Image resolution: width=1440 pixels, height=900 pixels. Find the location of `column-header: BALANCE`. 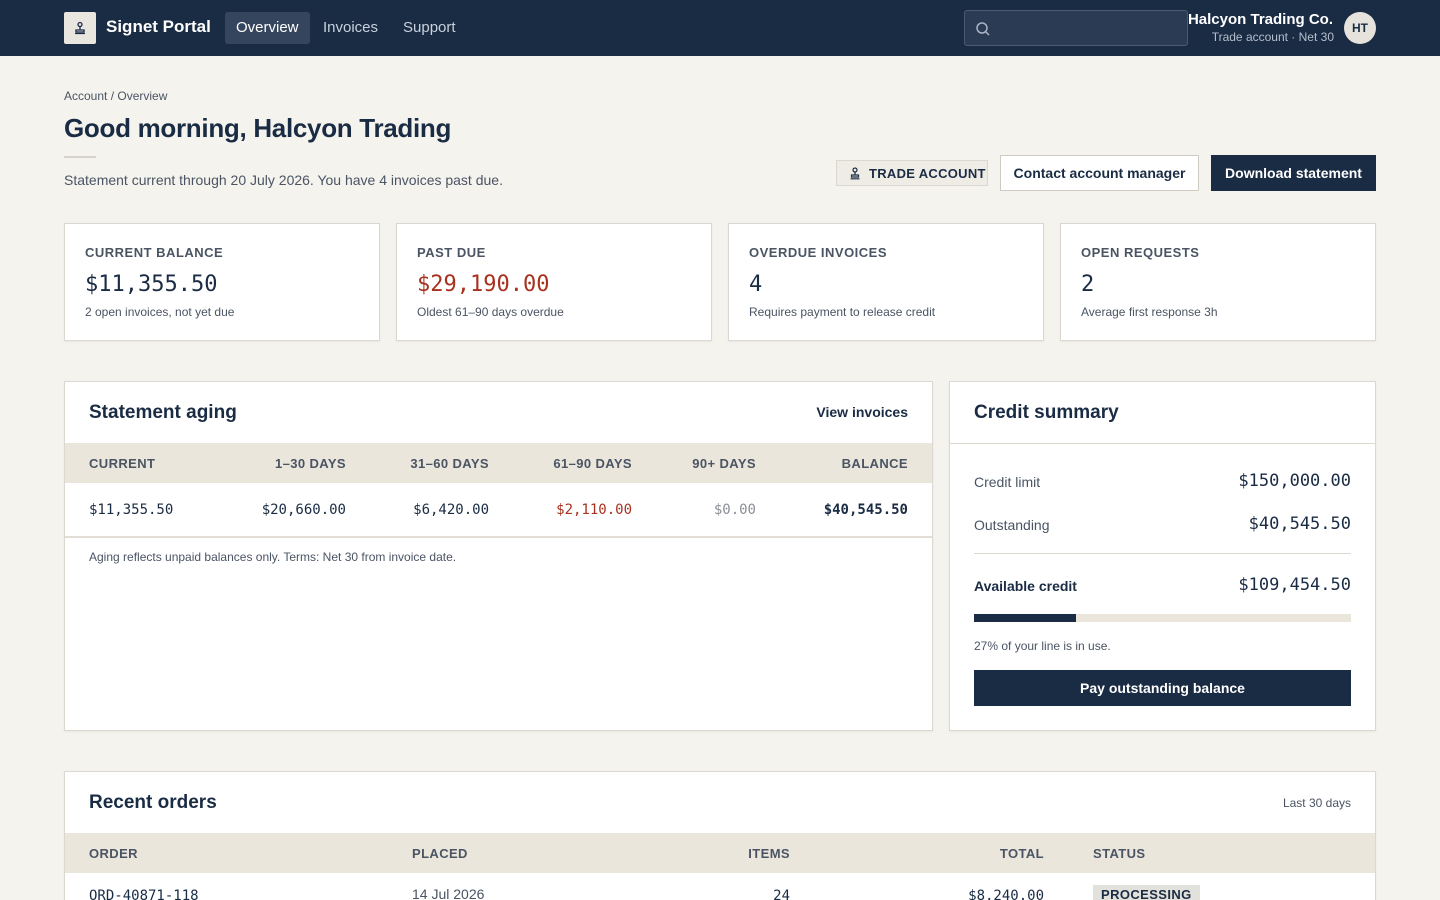

column-header: BALANCE is located at coordinates (874, 463).